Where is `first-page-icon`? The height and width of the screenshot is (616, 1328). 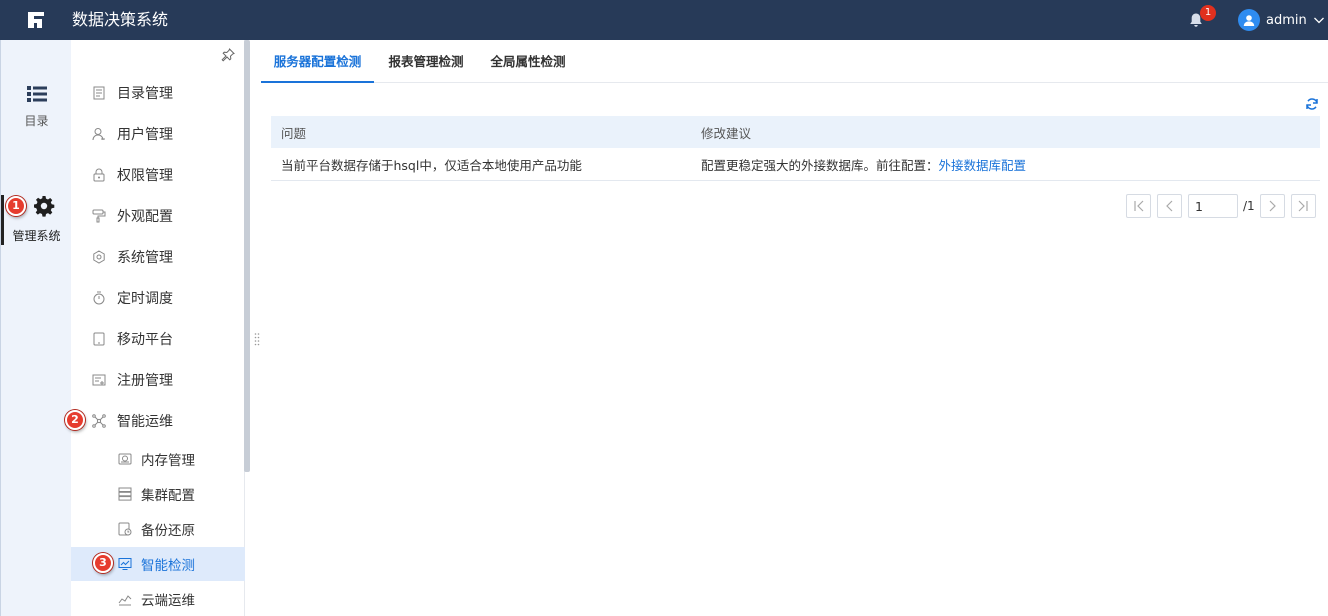
first-page-icon is located at coordinates (1138, 206).